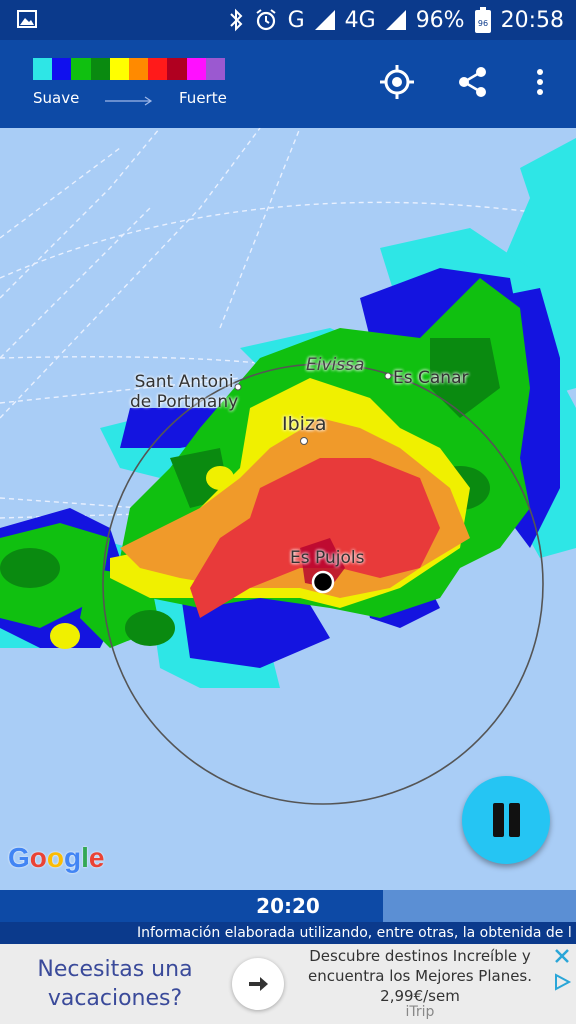 Image resolution: width=576 pixels, height=1024 pixels. Describe the element at coordinates (327, 558) in the screenshot. I see `label-es-pujols: Es Pujols` at that location.